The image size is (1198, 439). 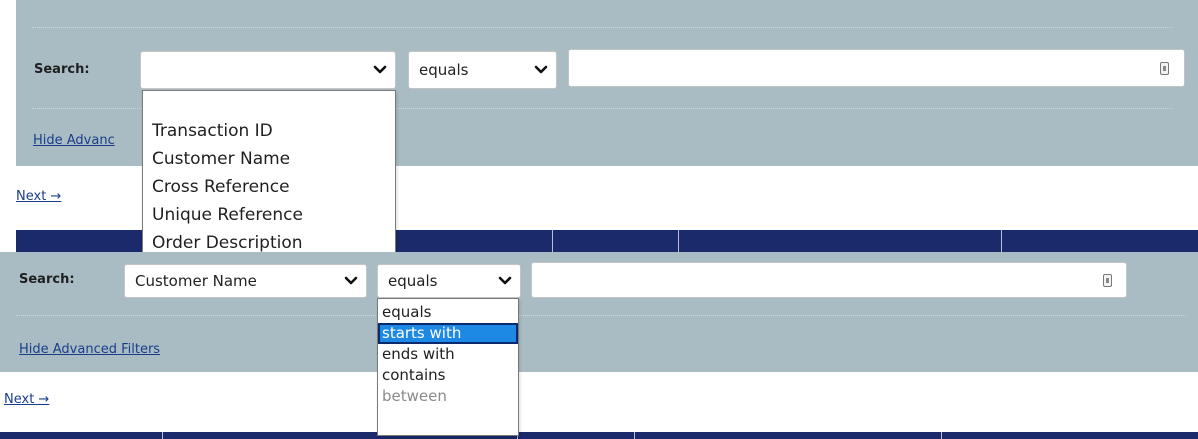 What do you see at coordinates (413, 281) in the screenshot?
I see `bottom-operator-select-value: equals` at bounding box center [413, 281].